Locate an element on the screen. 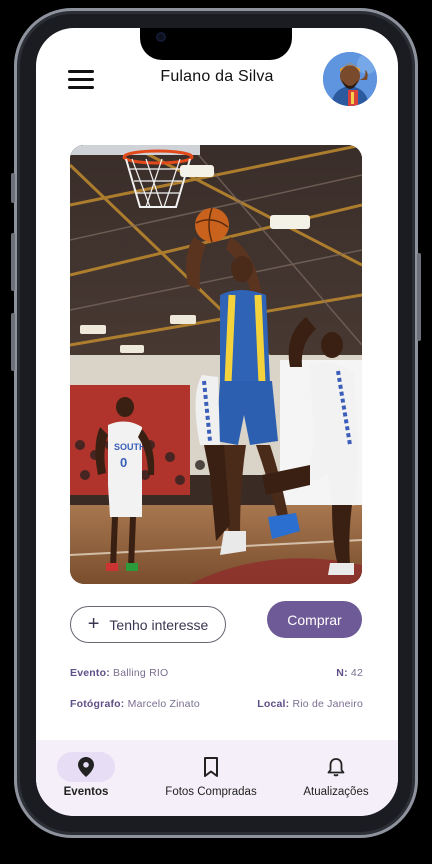 The height and width of the screenshot is (864, 432). nav-label-eventos: Eventos is located at coordinates (86, 792).